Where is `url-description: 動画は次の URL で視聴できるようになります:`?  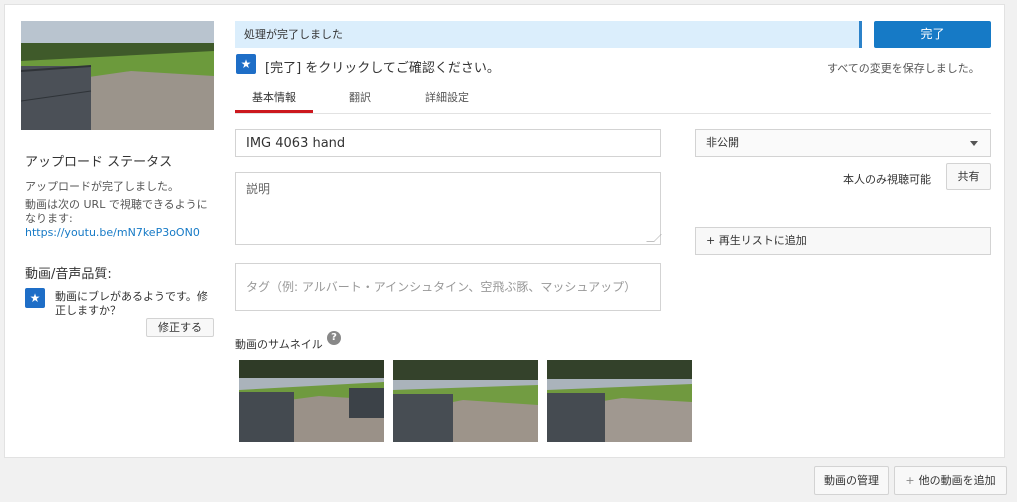
url-description: 動画は次の URL で視聴できるようになります: is located at coordinates (116, 211).